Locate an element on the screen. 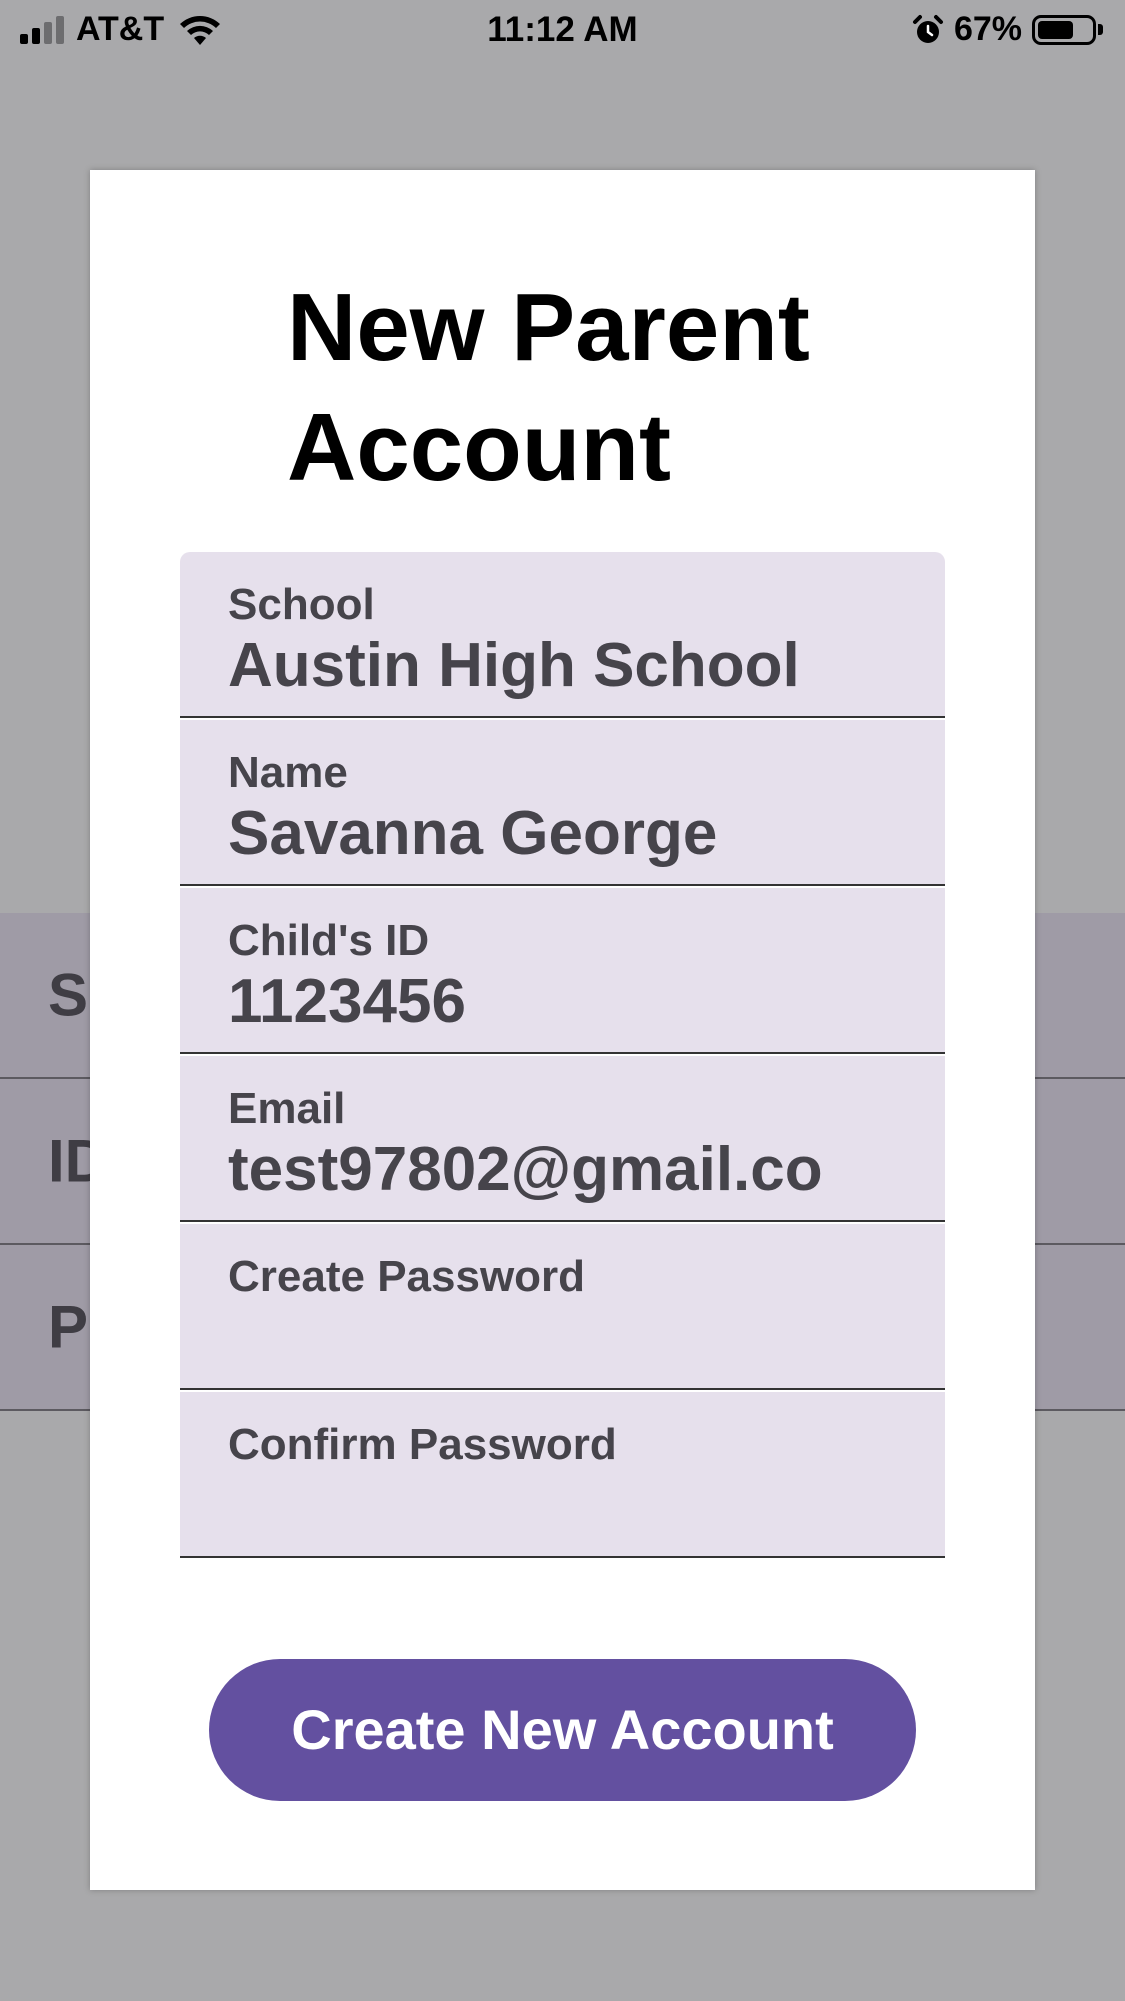  email-field: Email test97802@gmail.co is located at coordinates (562, 1139).